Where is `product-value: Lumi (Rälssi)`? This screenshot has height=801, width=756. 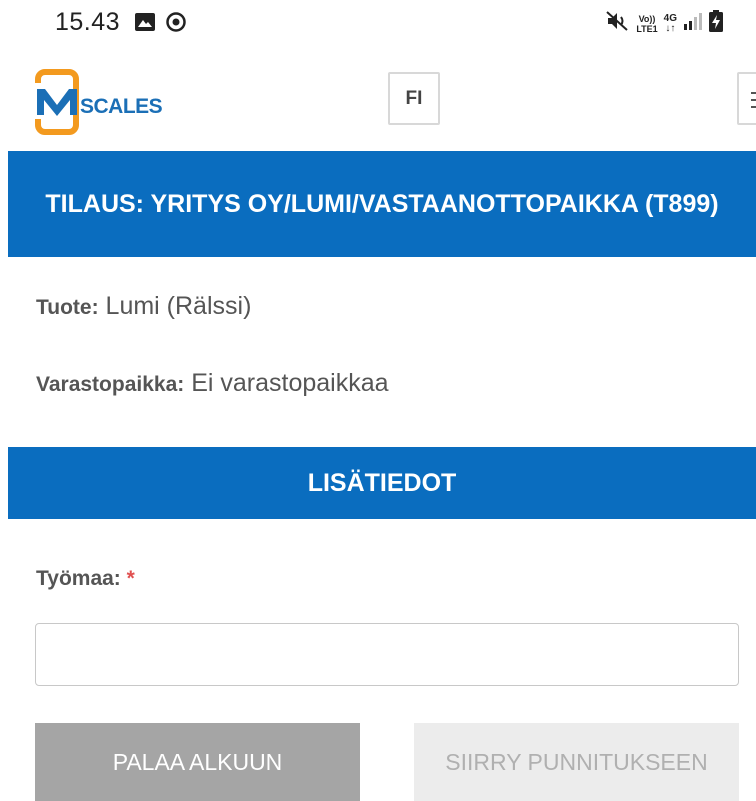 product-value: Lumi (Rälssi) is located at coordinates (178, 306).